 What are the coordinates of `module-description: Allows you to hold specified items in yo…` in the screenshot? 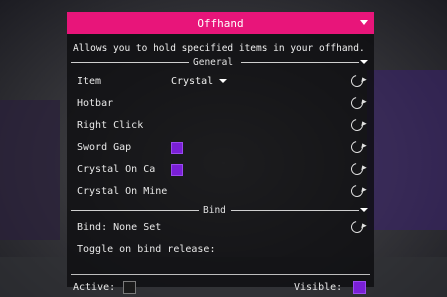 It's located at (219, 48).